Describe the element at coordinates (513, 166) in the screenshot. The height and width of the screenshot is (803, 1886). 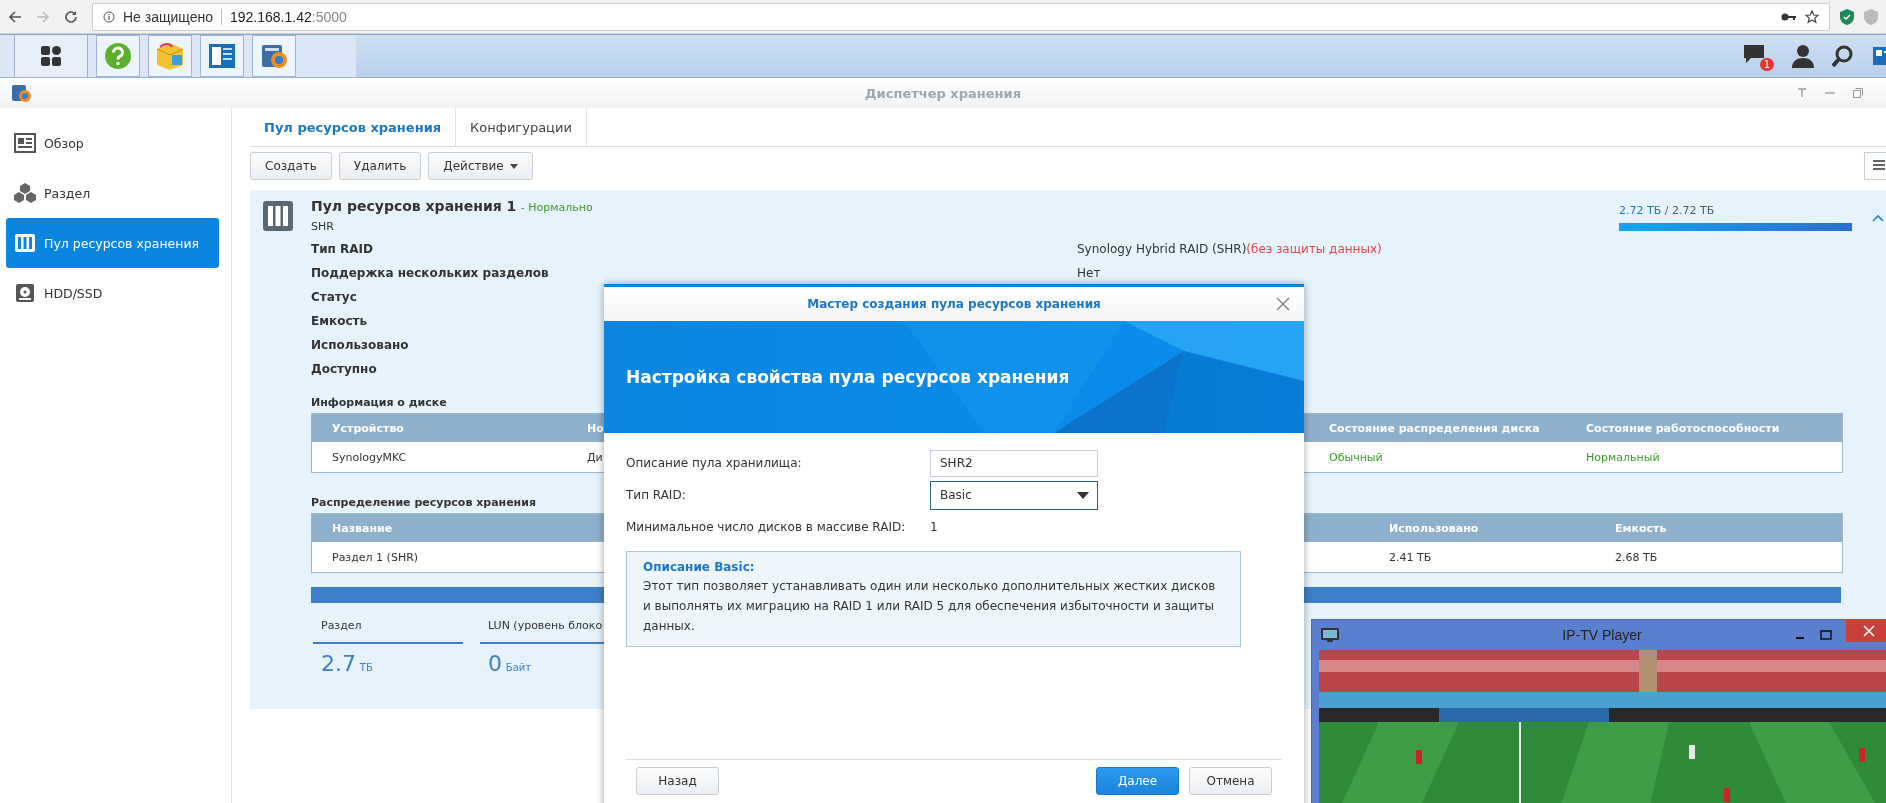
I see `caret-icon` at that location.